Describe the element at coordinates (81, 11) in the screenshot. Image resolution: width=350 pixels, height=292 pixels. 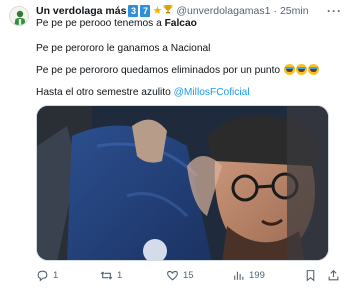
I see `display-name: Un verdolaga más` at that location.